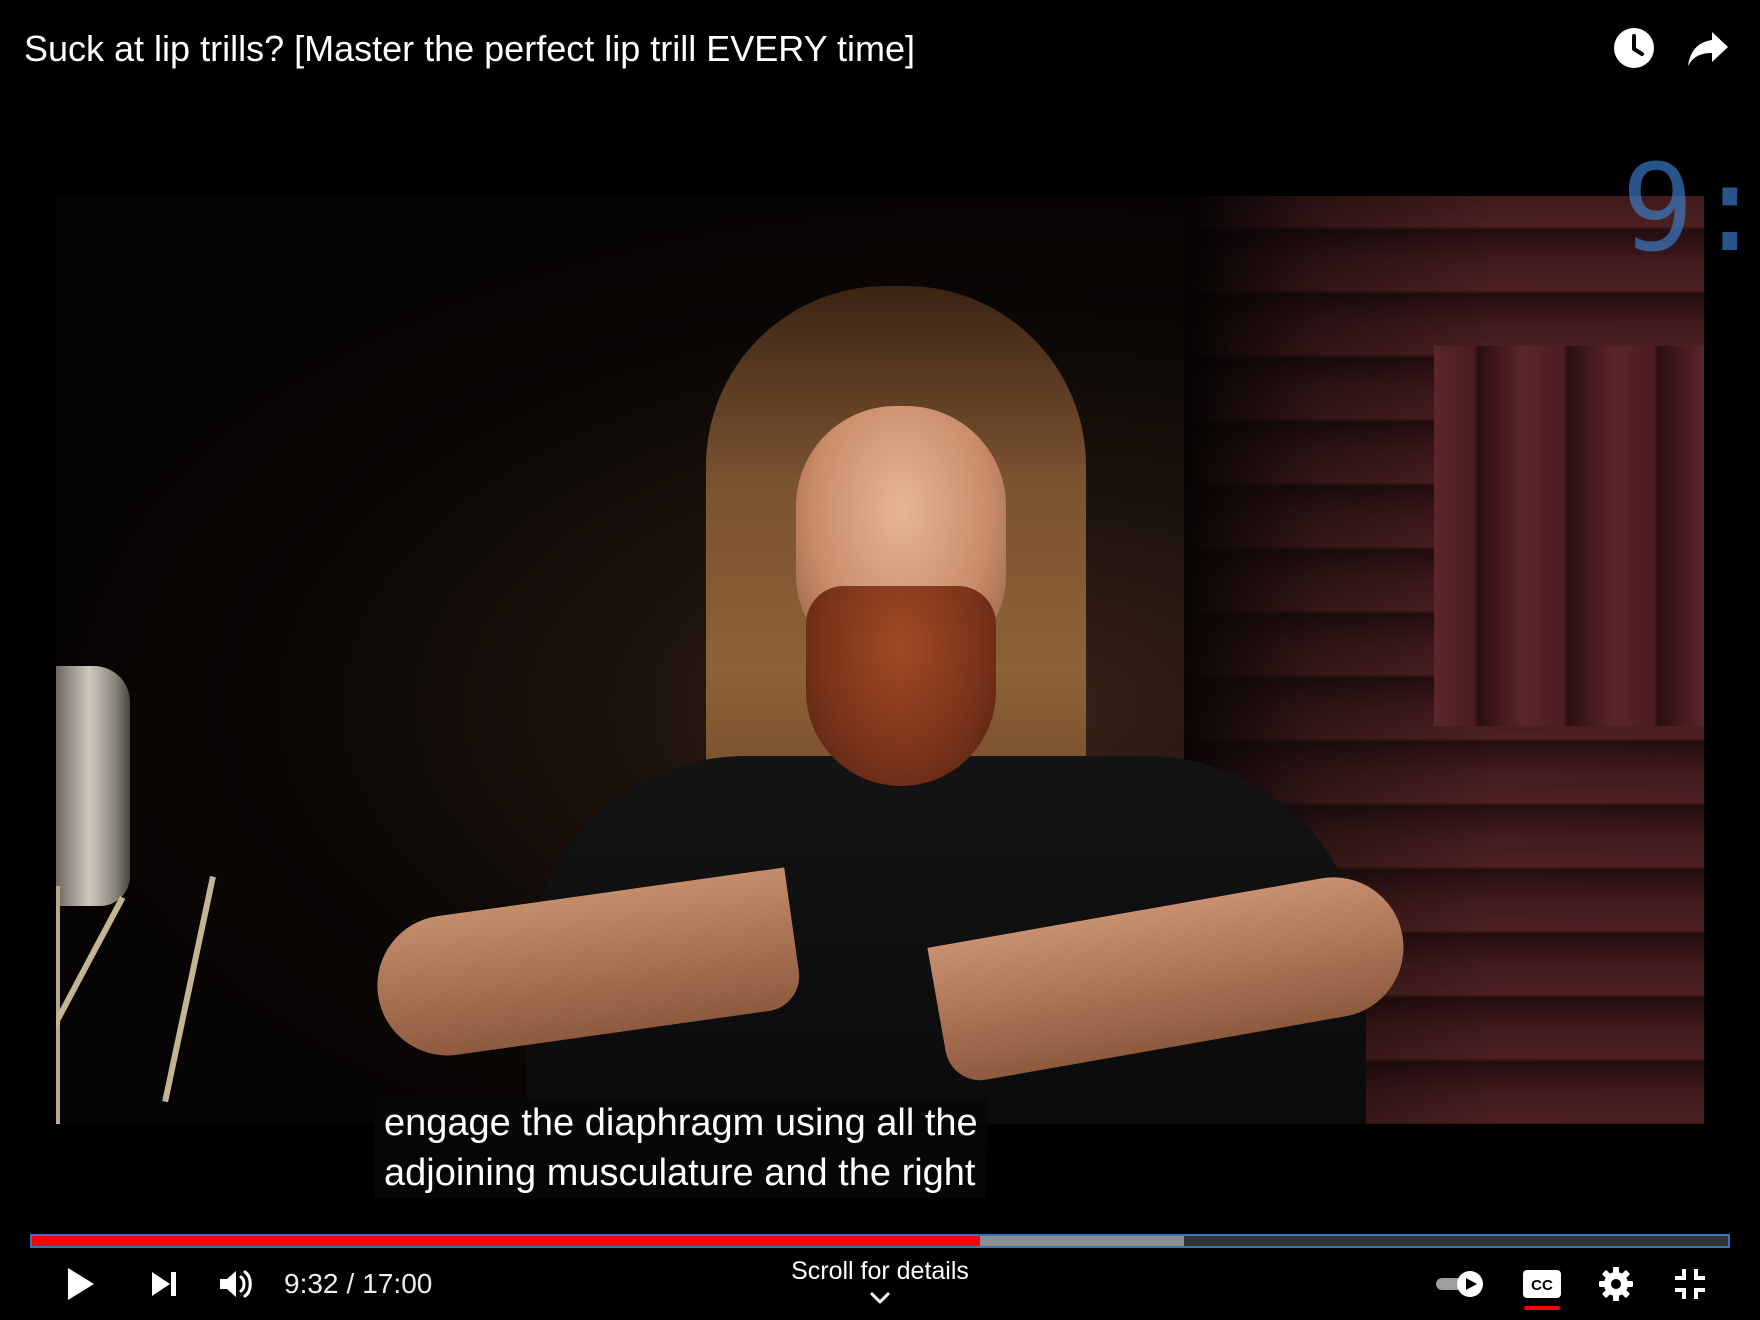 This screenshot has height=1320, width=1760. Describe the element at coordinates (880, 1271) in the screenshot. I see `scroll-hint-label: Scroll for details` at that location.